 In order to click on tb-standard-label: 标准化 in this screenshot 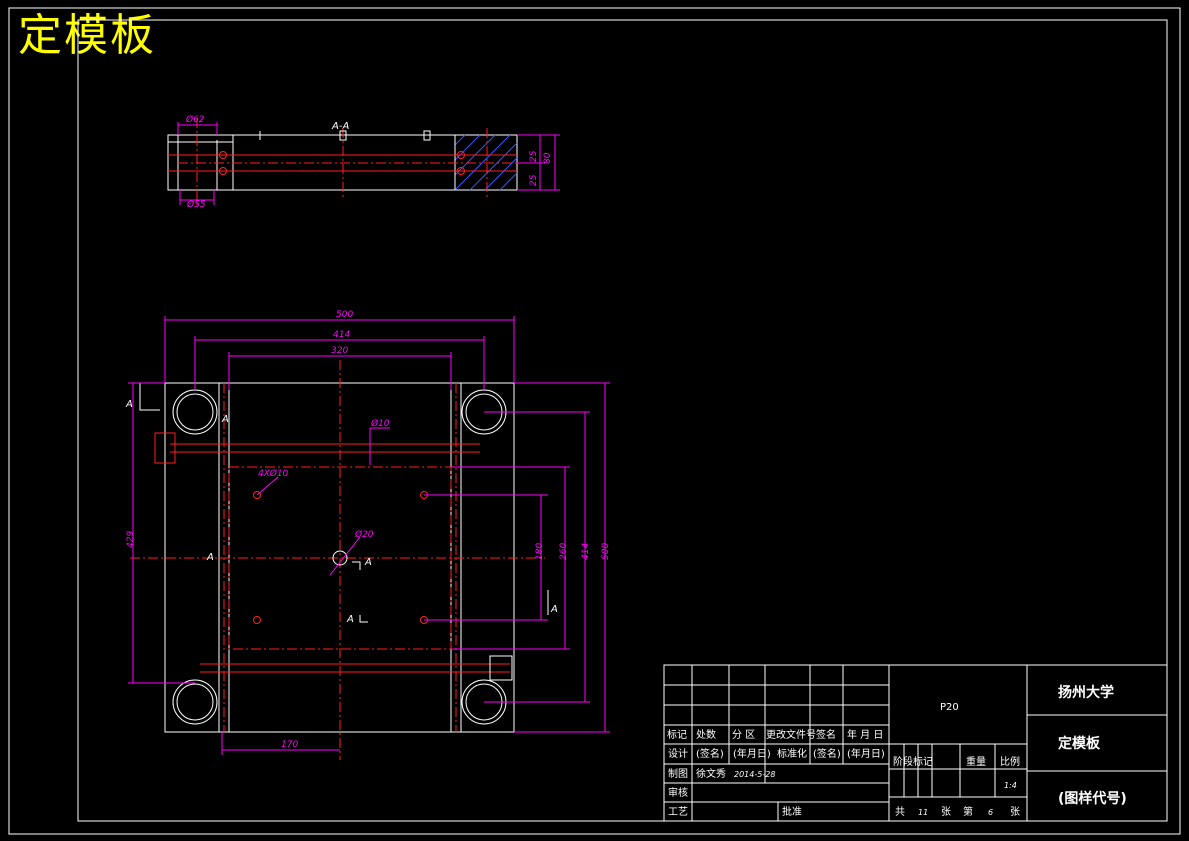, I will do `click(792, 753)`.